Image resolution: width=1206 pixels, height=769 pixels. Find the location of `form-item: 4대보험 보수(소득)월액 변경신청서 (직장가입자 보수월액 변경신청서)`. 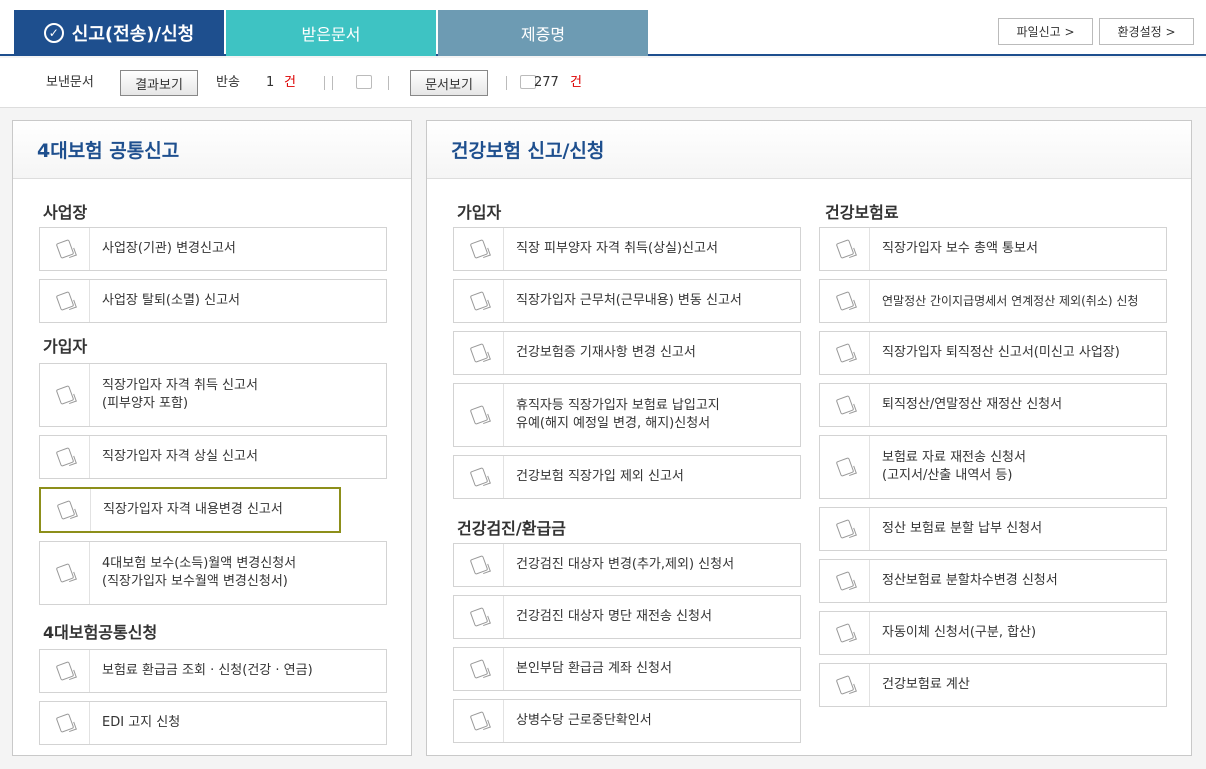

form-item: 4대보험 보수(소득)월액 변경신청서 (직장가입자 보수월액 변경신청서) is located at coordinates (213, 573).